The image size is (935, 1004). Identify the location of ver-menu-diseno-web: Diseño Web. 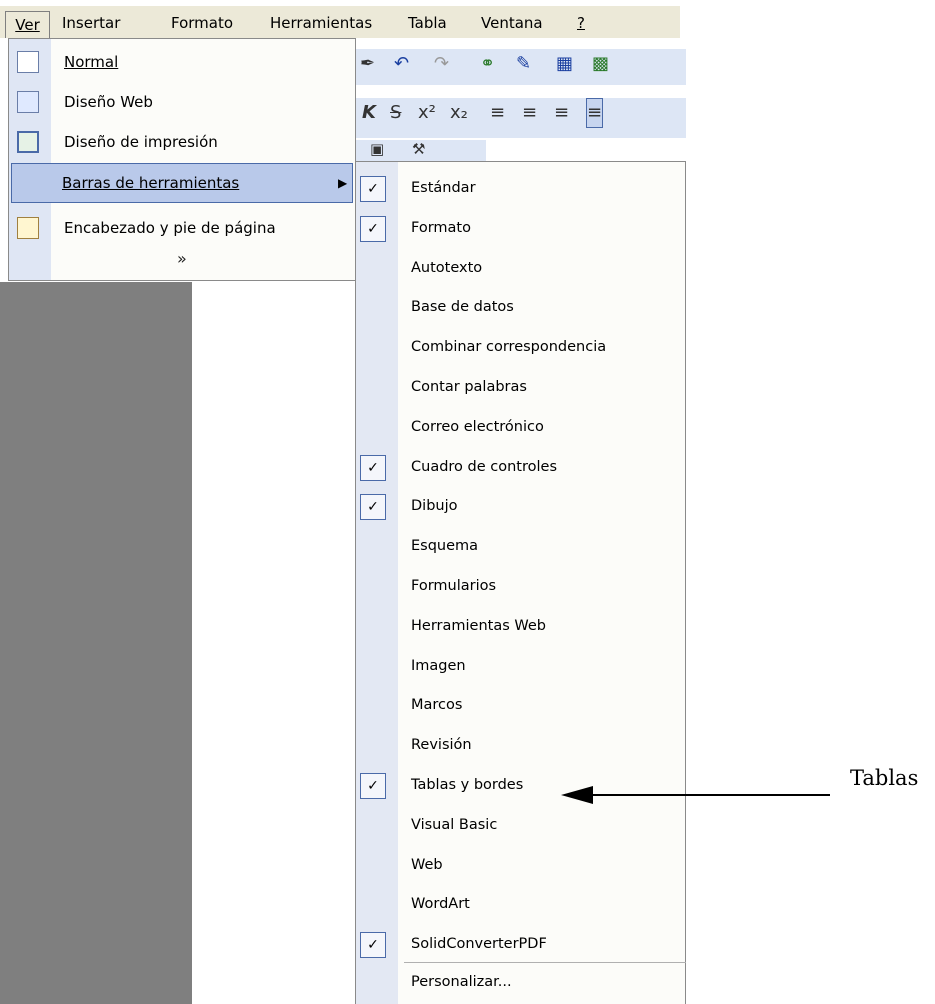
(182, 102).